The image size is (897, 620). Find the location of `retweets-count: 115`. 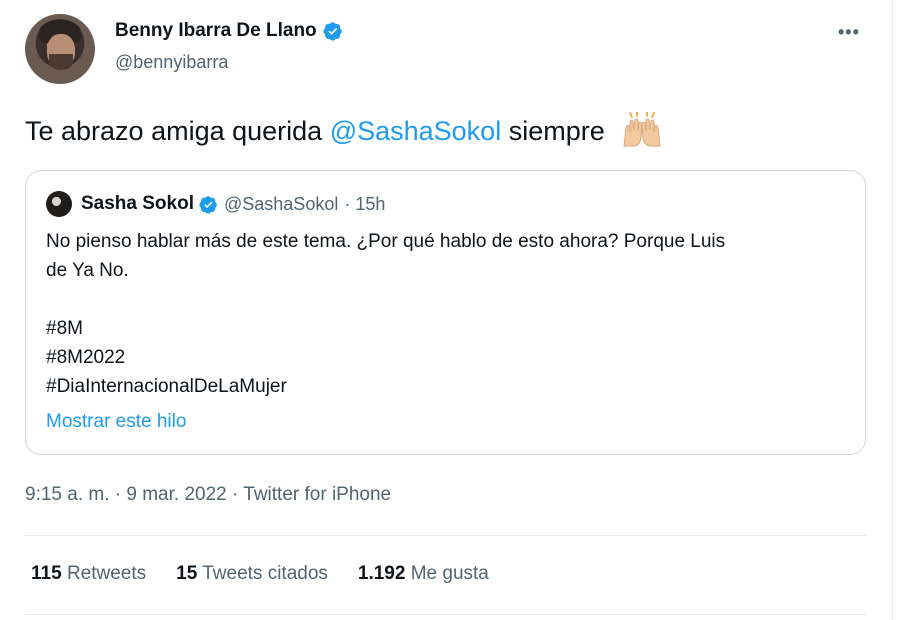

retweets-count: 115 is located at coordinates (46, 573).